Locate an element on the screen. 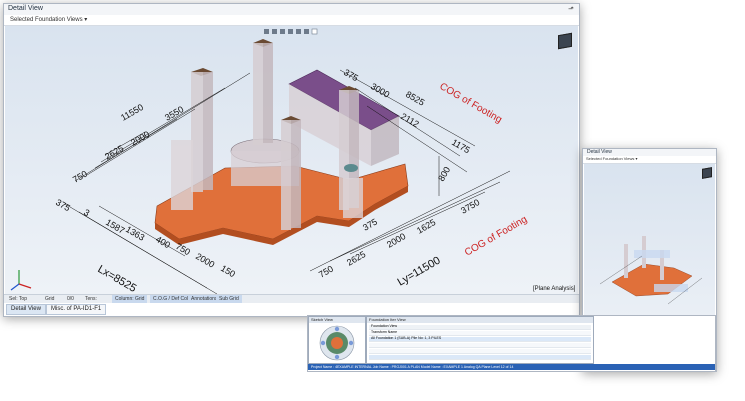 The width and height of the screenshot is (745, 401). dim-right-4: 375 is located at coordinates (351, 75).